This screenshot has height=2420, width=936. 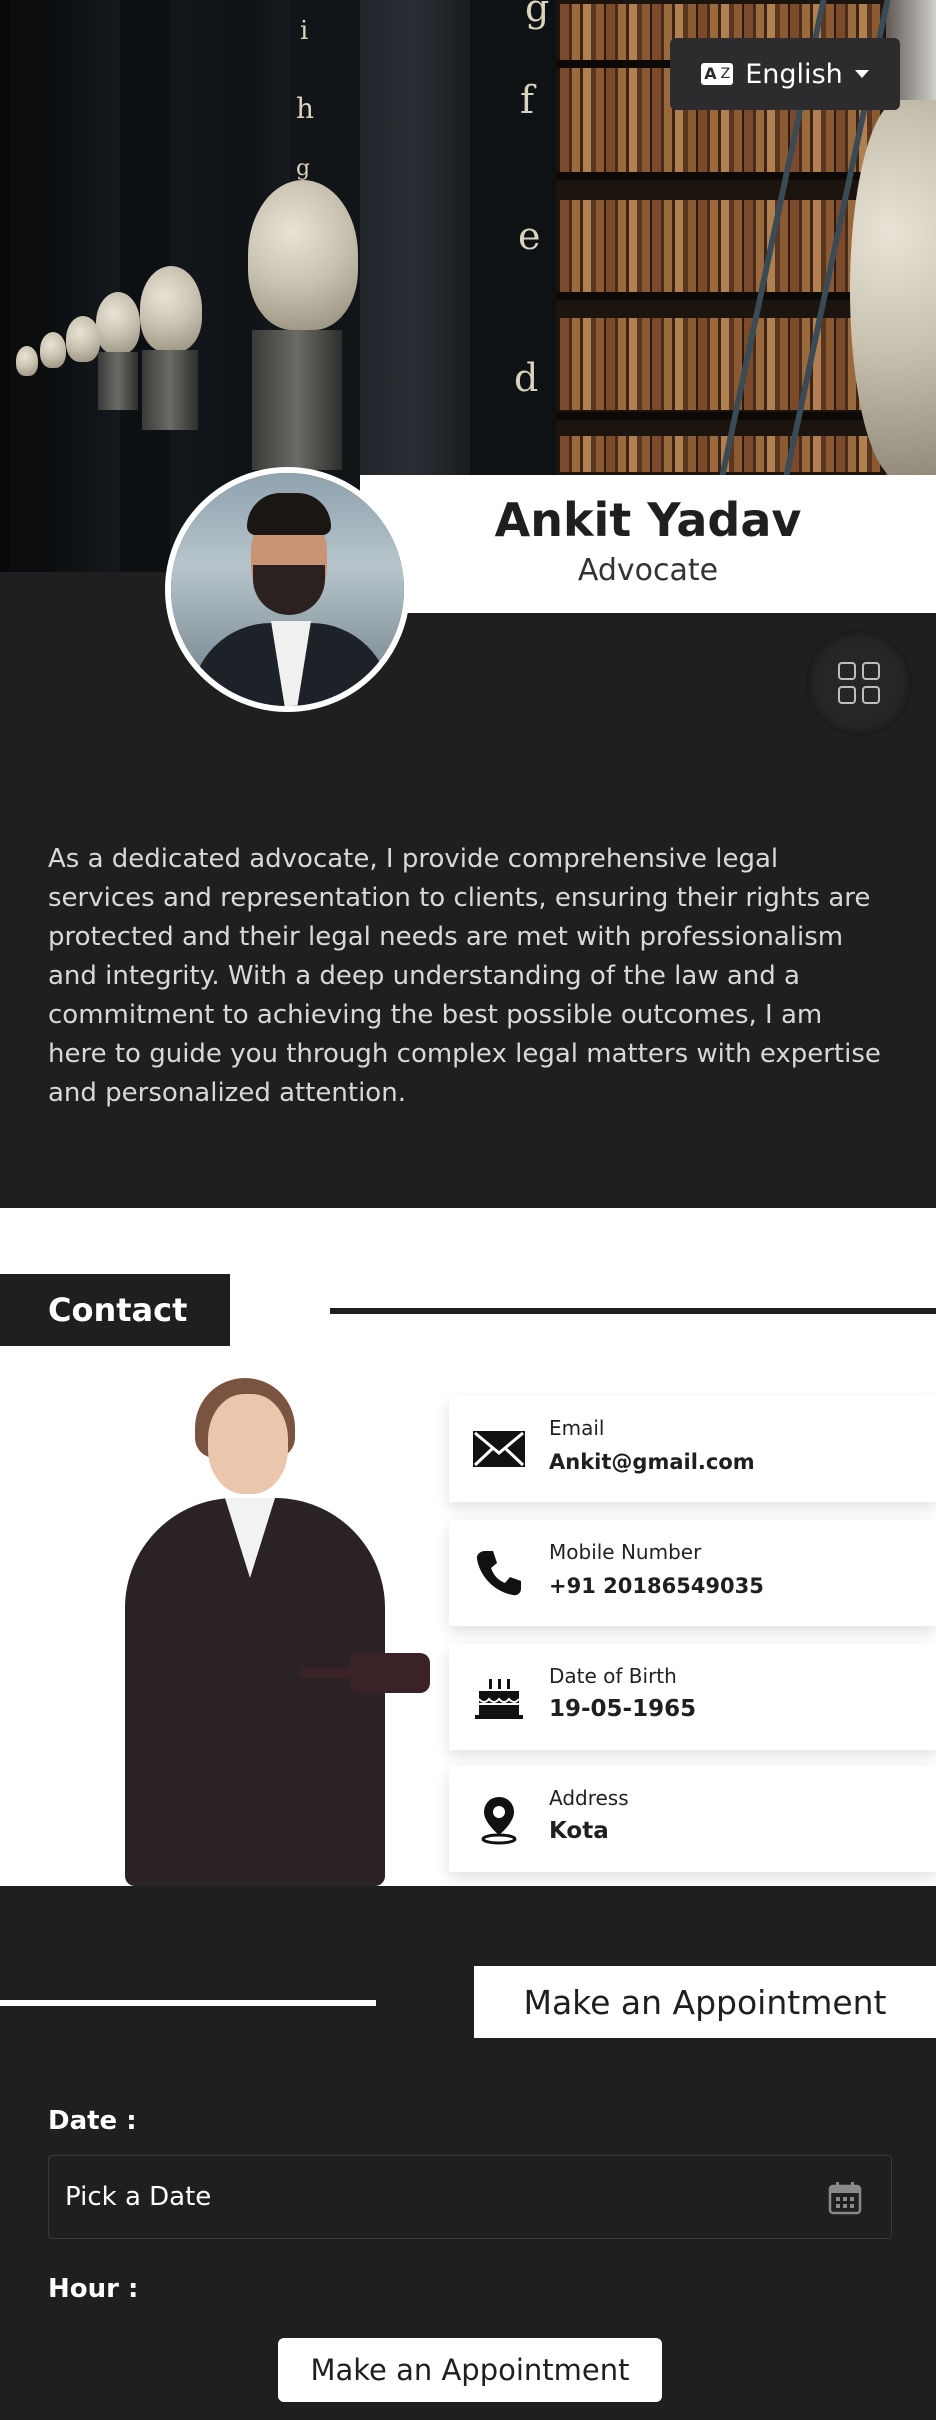 I want to click on pillar, so click(x=30, y=286).